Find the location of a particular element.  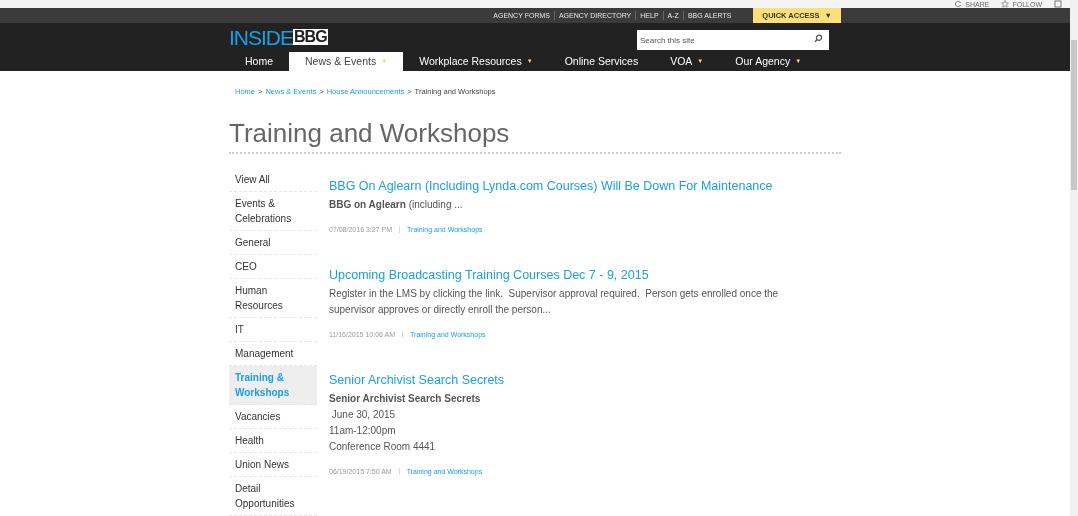

star-icon is located at coordinates (1005, 4).